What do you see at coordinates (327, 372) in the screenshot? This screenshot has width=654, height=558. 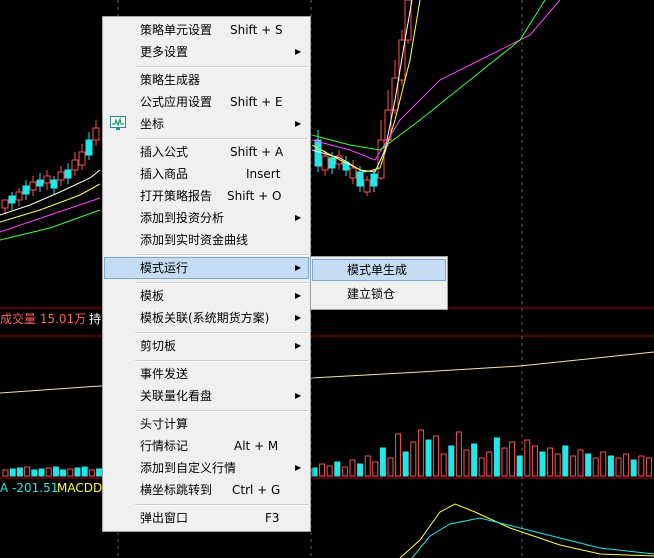 I see `volume-average-line` at bounding box center [327, 372].